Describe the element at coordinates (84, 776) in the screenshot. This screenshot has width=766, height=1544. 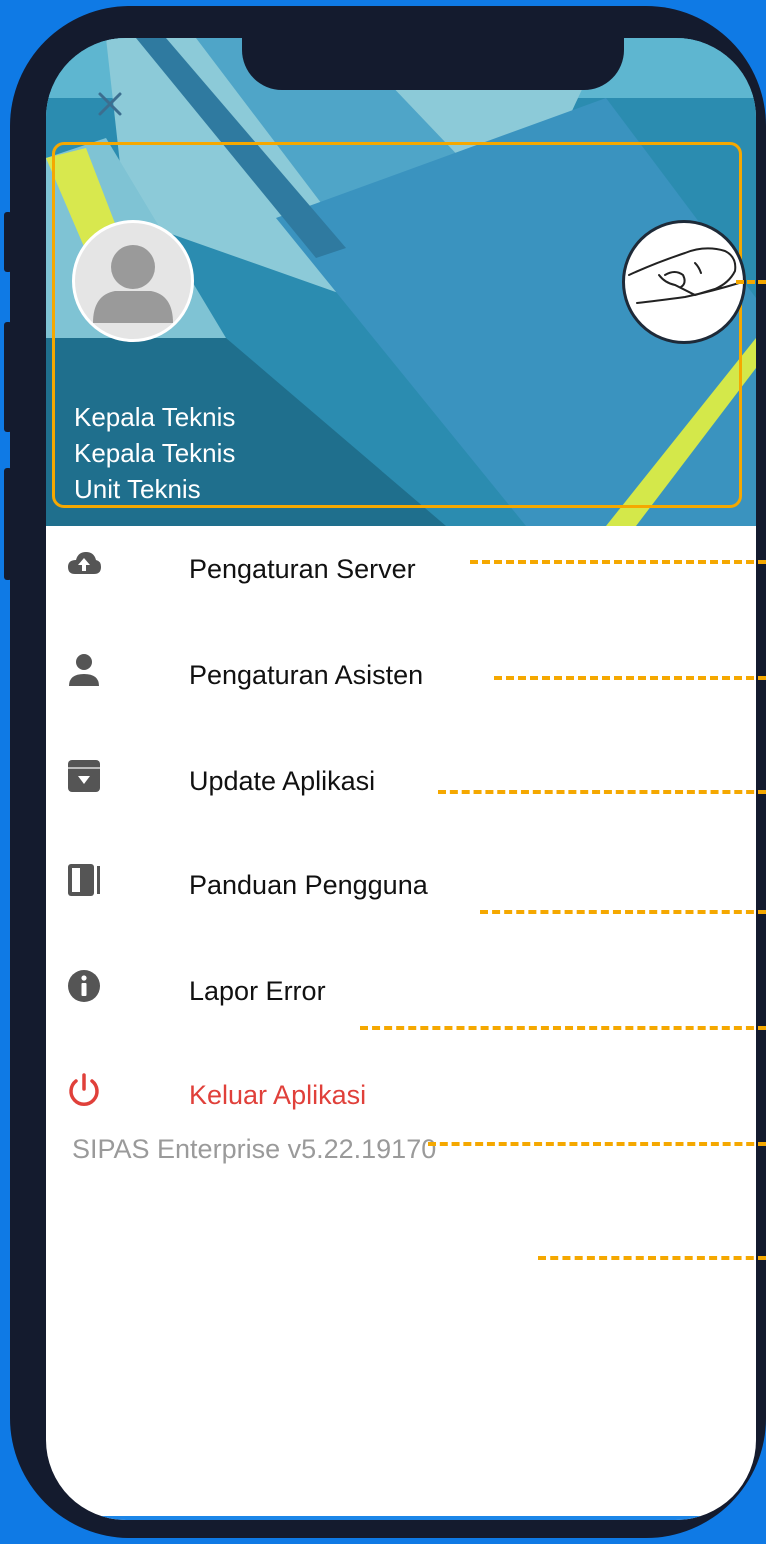
I see `archive-download-icon` at that location.